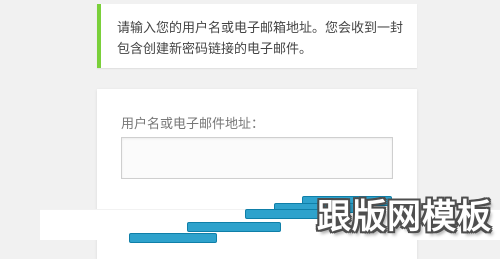  Describe the element at coordinates (260, 28) in the screenshot. I see `info-message-line-1: 请输入您的用户名或电子邮箱地址。您会收到一封` at that location.